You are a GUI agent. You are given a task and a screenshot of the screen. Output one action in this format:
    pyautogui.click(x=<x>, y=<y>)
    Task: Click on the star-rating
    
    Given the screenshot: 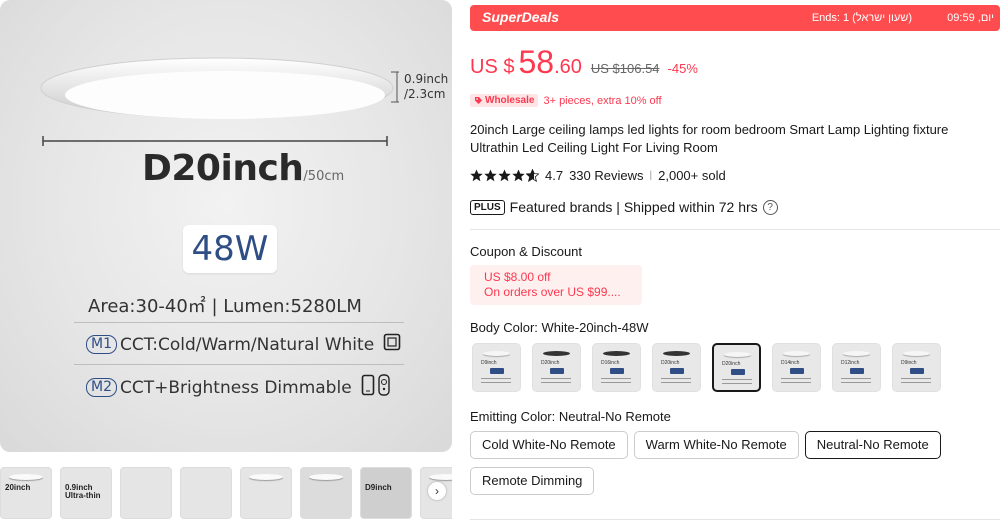 What is the action you would take?
    pyautogui.click(x=504, y=175)
    